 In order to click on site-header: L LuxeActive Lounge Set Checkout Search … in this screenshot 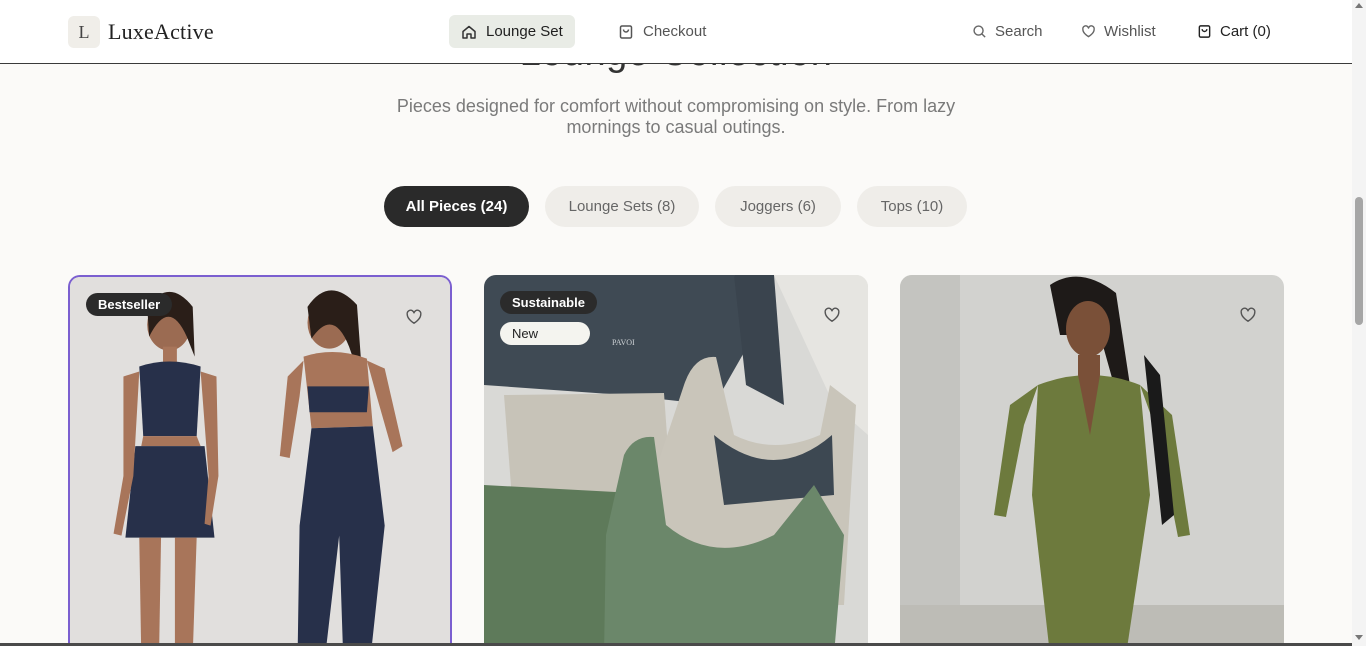, I will do `click(676, 32)`.